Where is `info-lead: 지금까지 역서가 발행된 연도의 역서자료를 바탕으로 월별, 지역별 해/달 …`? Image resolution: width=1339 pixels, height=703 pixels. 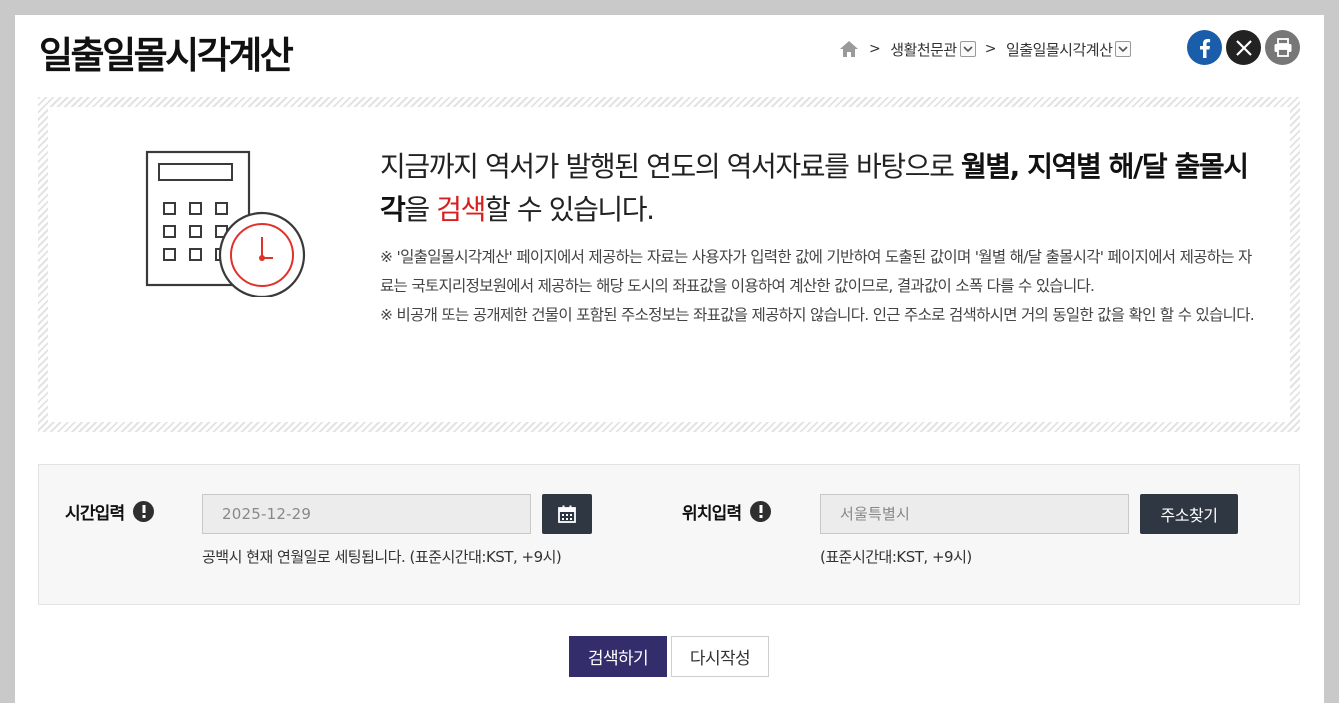 info-lead: 지금까지 역서가 발행된 연도의 역서자료를 바탕으로 월별, 지역별 해/달 … is located at coordinates (814, 188).